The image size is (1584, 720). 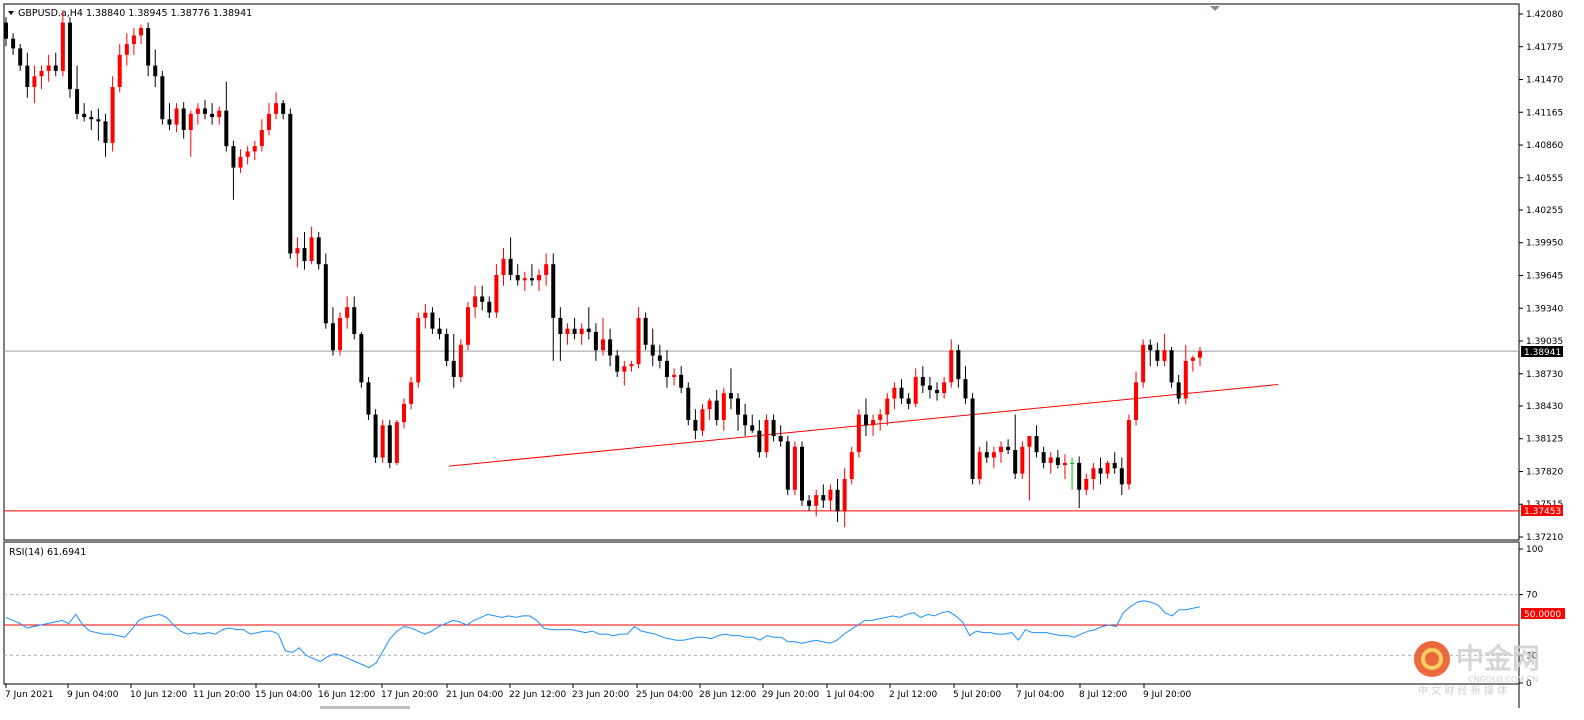 What do you see at coordinates (365, 707) in the screenshot?
I see `scroll-indicator` at bounding box center [365, 707].